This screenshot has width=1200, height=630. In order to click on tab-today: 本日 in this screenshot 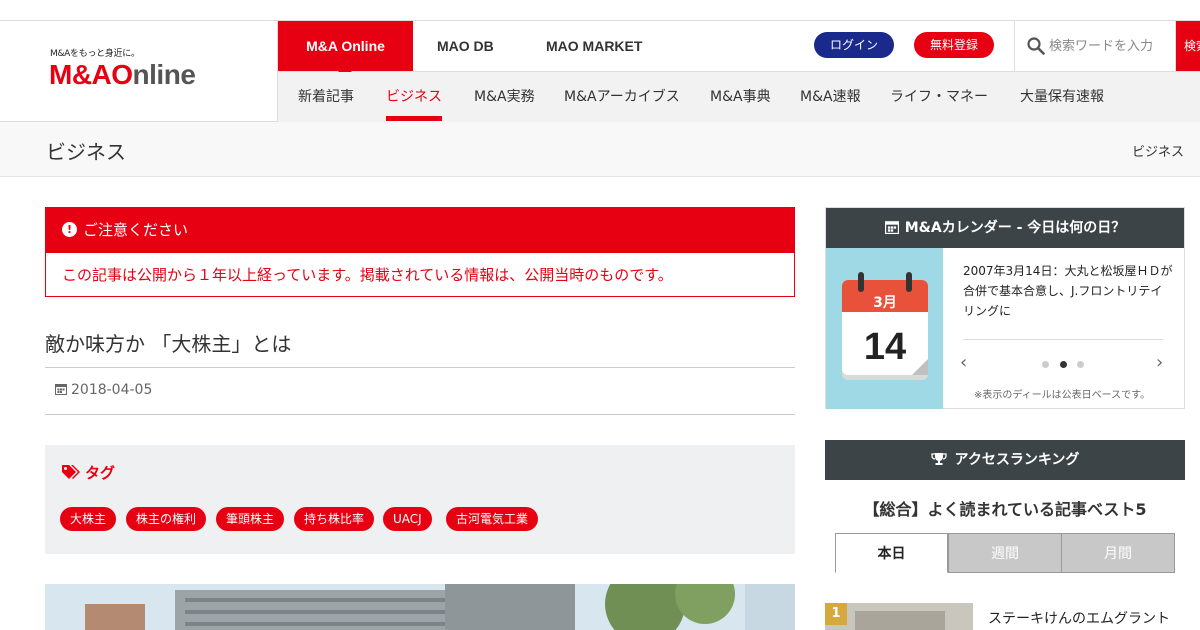, I will do `click(891, 553)`.